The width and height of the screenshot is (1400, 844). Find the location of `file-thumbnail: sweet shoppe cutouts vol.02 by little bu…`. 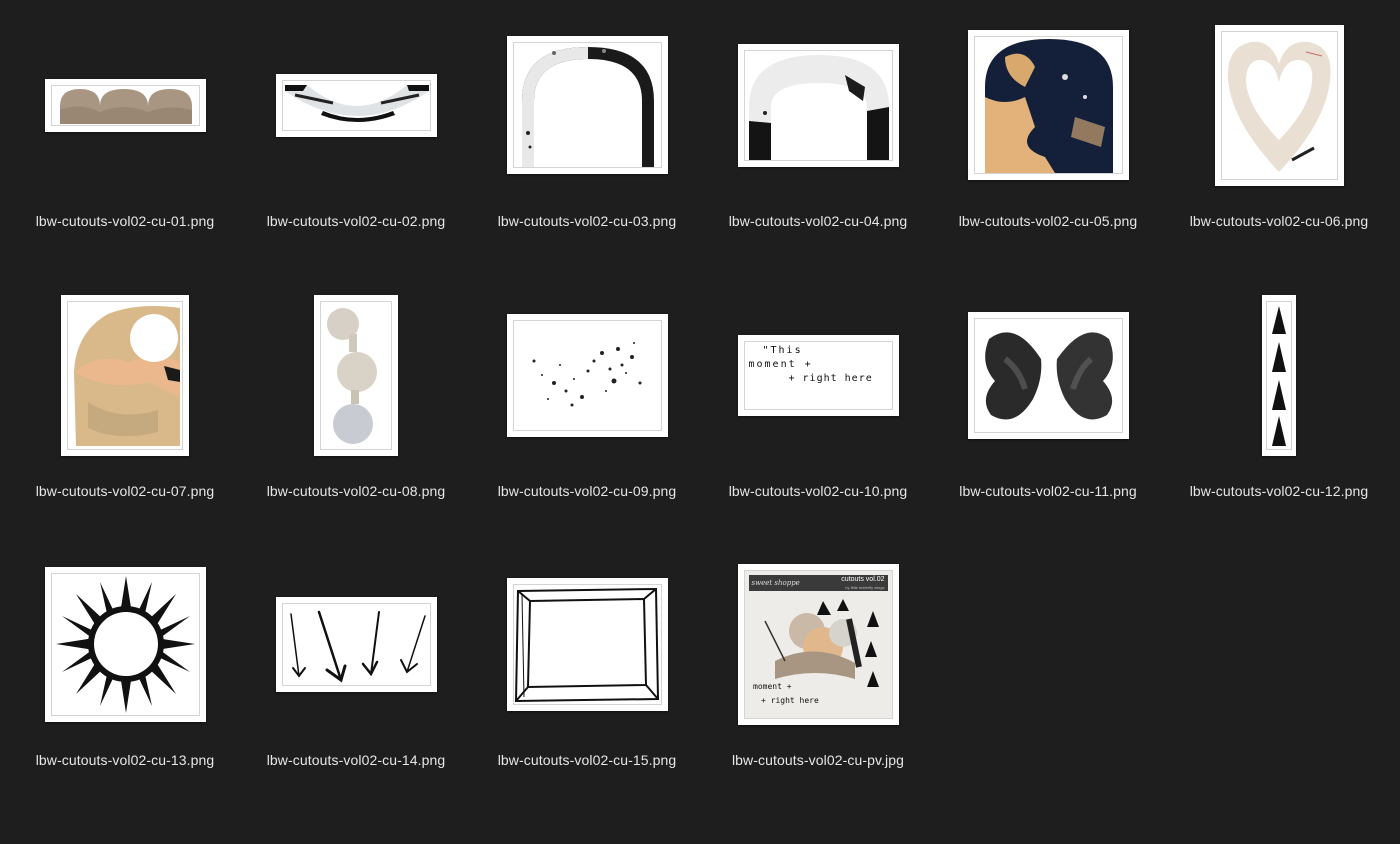

file-thumbnail: sweet shoppe cutouts vol.02 by little bu… is located at coordinates (818, 644).